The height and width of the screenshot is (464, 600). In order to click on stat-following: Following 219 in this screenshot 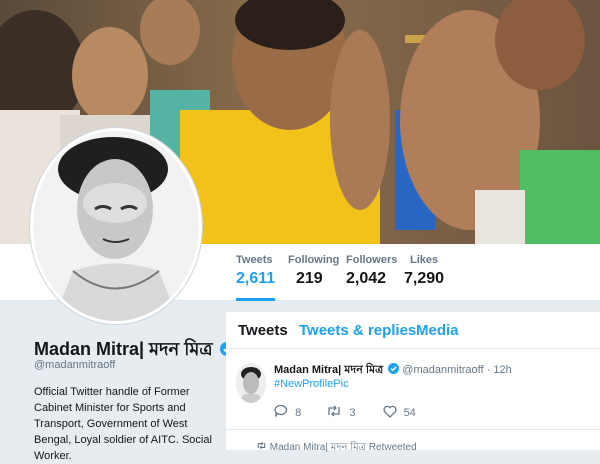, I will do `click(313, 271)`.